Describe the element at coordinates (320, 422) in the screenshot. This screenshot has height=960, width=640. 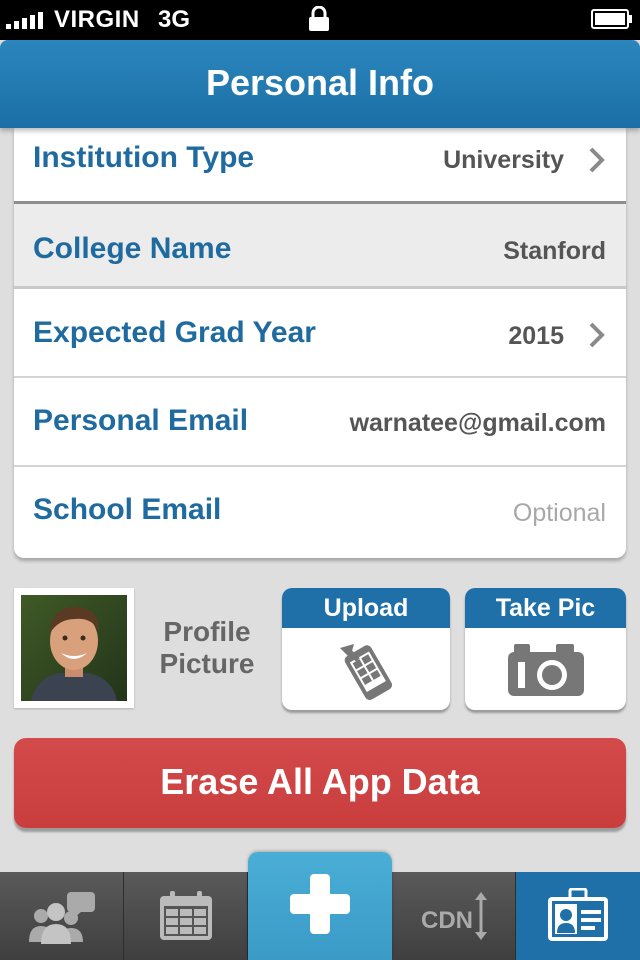
I see `personal-email-row: Personal Email warnatee@gmail.com` at that location.